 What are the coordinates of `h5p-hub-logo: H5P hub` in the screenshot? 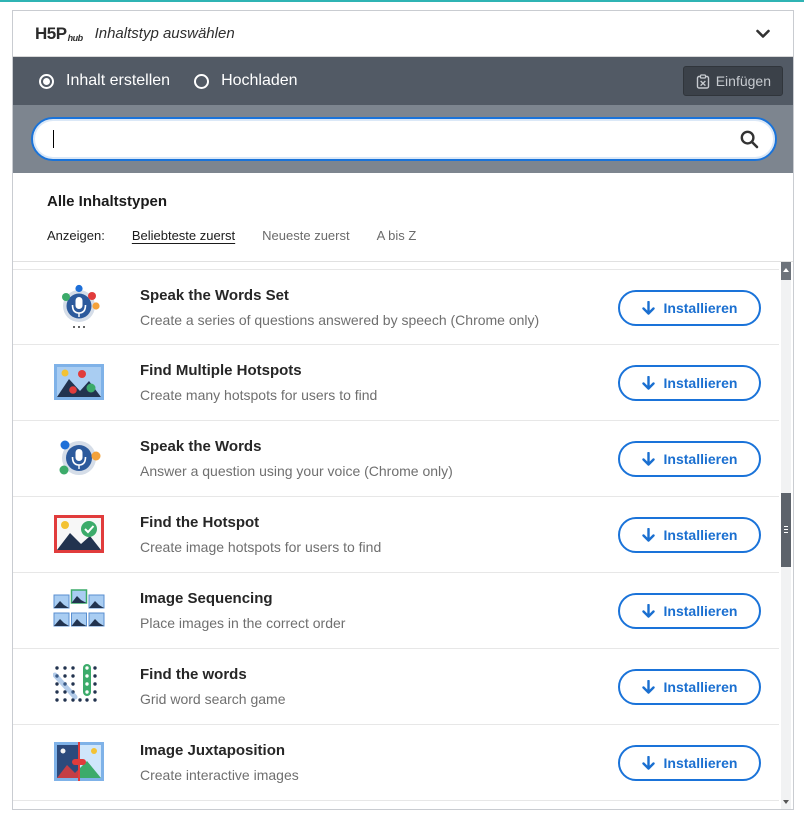 It's located at (59, 34).